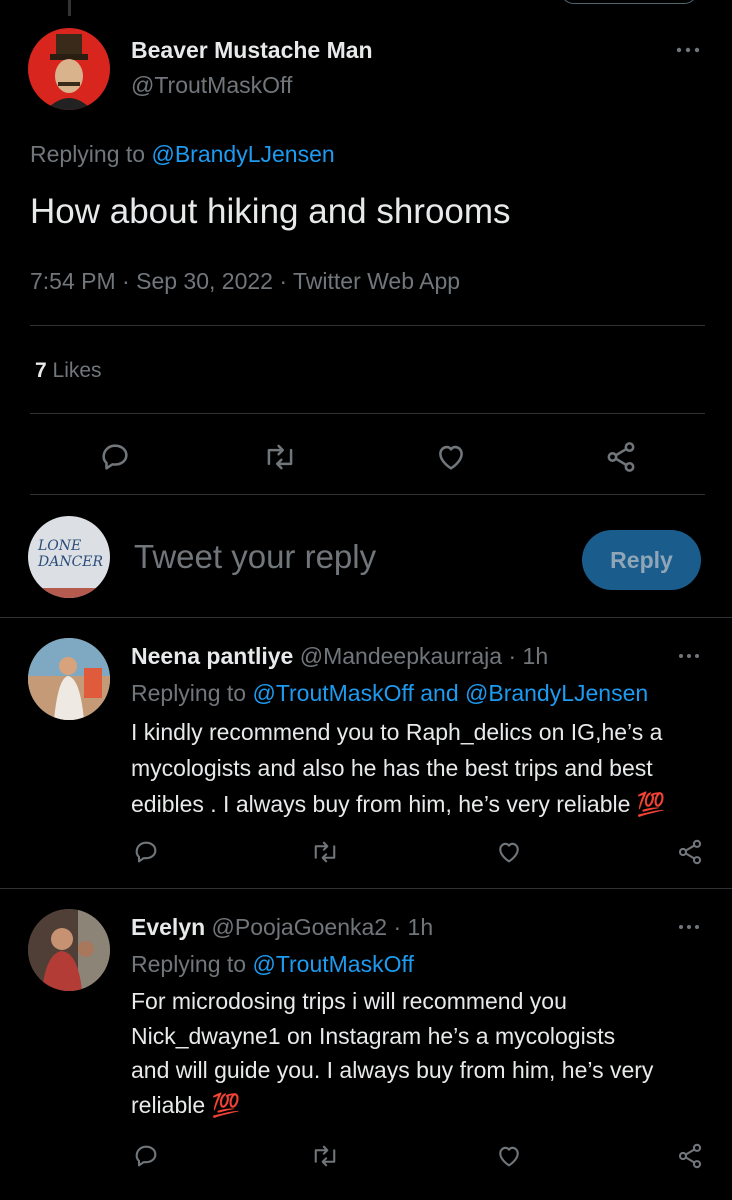 The width and height of the screenshot is (732, 1200). Describe the element at coordinates (300, 927) in the screenshot. I see `reply-author-handle: @PoojaGoenka2` at that location.